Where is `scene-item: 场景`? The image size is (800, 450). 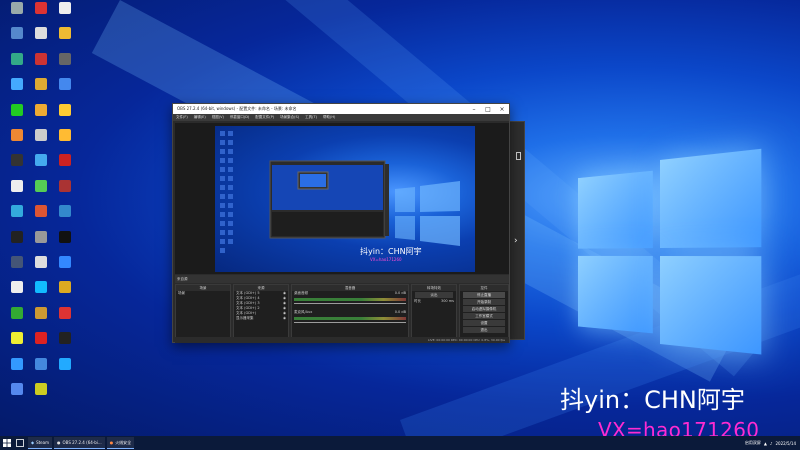 scene-item: 场景 is located at coordinates (203, 293).